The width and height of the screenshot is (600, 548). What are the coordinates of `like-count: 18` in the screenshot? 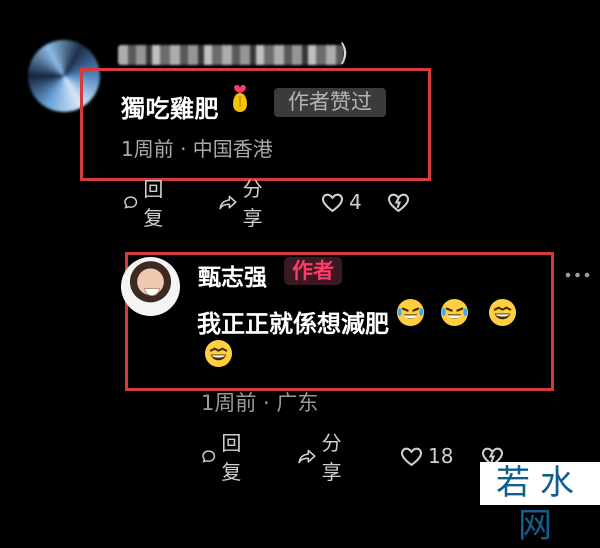 It's located at (441, 456).